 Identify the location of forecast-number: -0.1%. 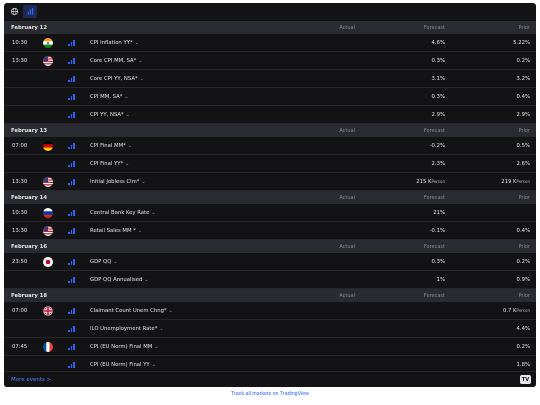
(437, 230).